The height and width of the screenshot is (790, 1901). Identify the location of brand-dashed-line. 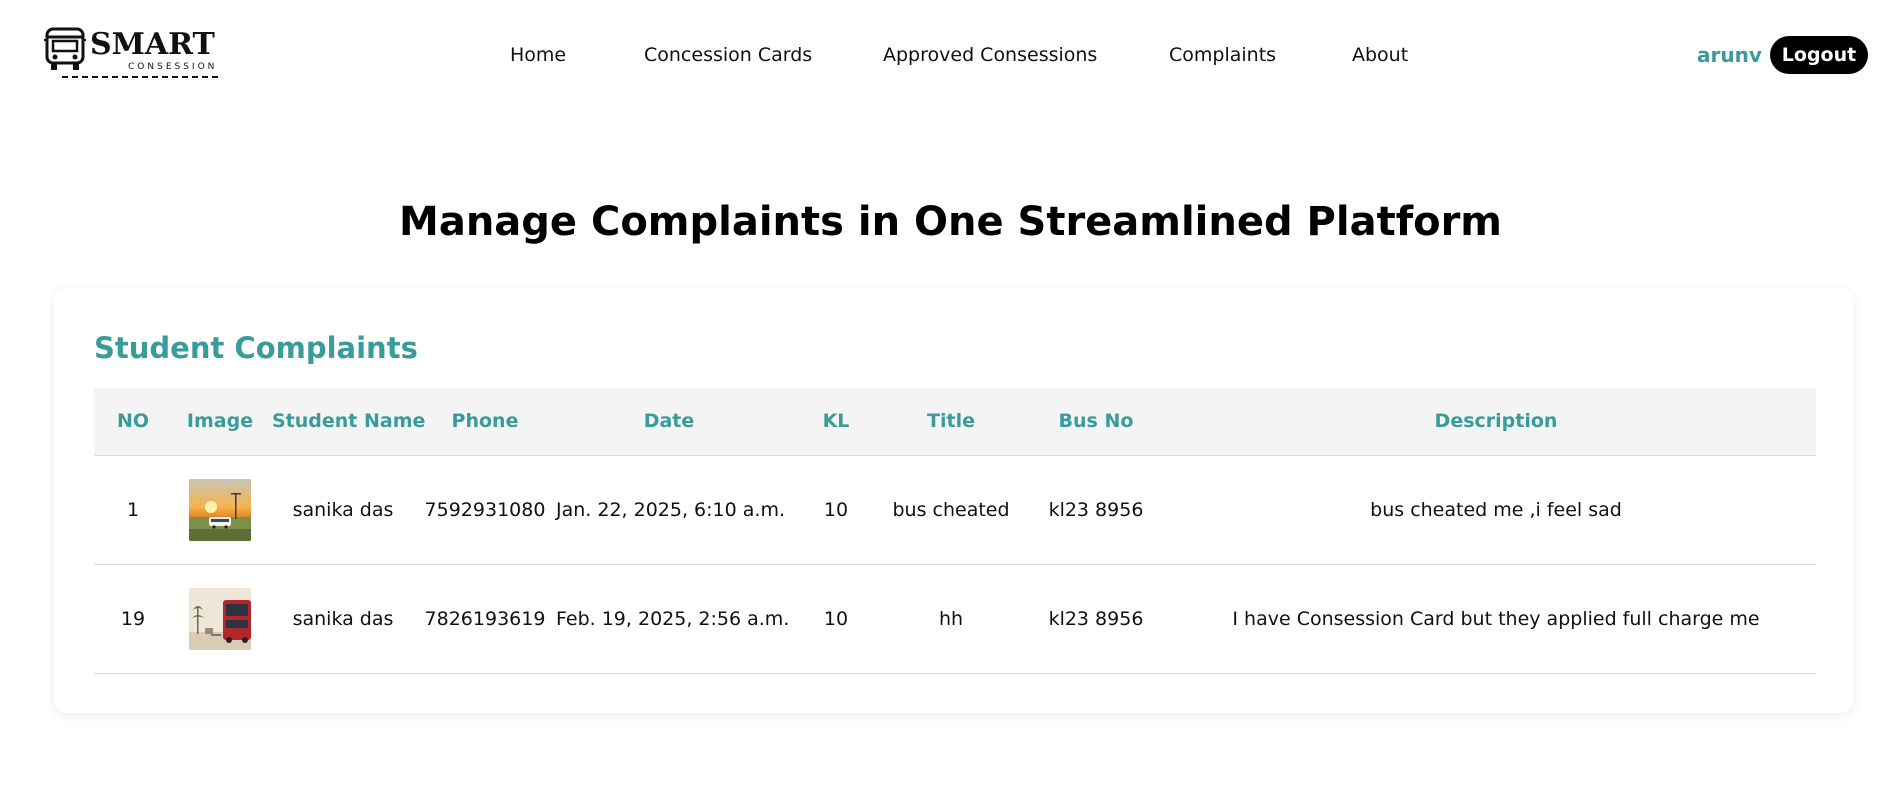
(140, 77).